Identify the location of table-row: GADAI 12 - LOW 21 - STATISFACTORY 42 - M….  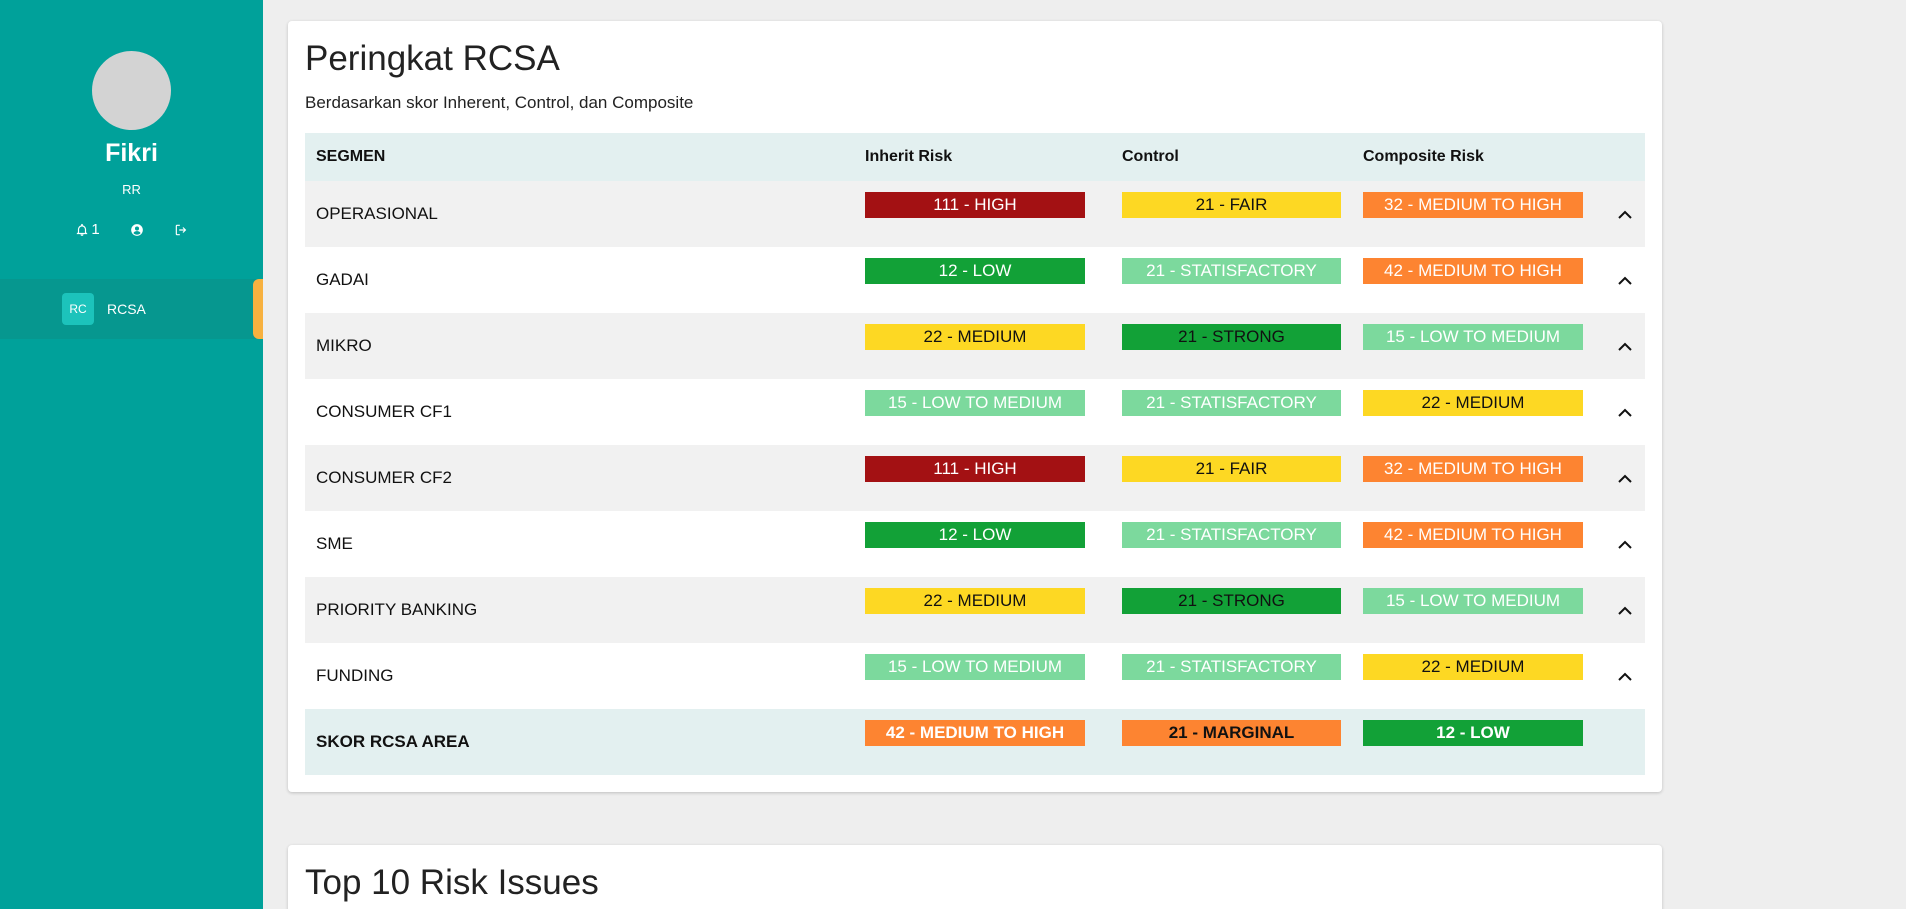
(975, 280).